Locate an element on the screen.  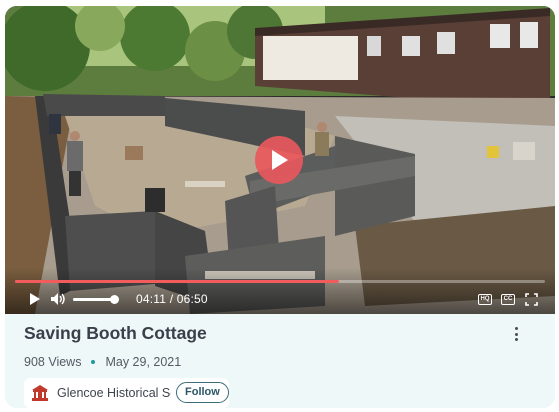
quality-button: HQ is located at coordinates (485, 299).